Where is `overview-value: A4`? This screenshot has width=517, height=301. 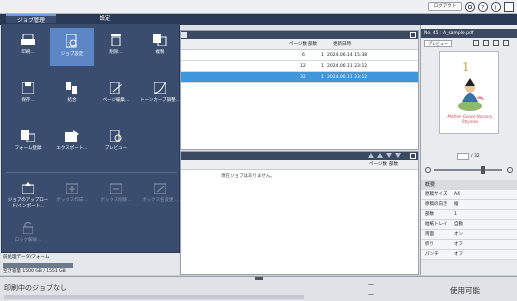
overview-value: A4 is located at coordinates (457, 194).